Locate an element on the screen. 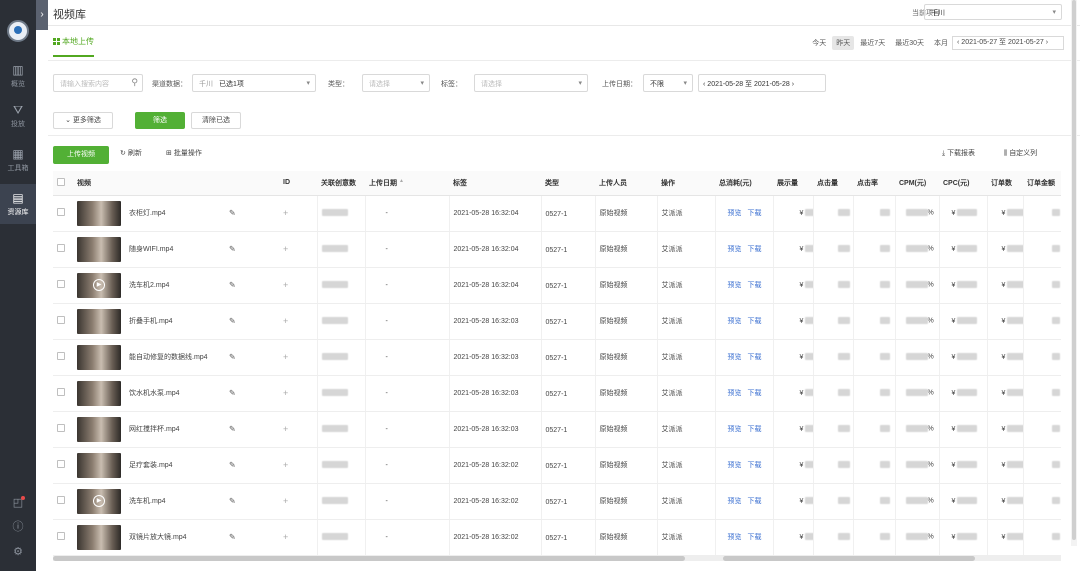  channel-select: 千川 已选1项 ▾ is located at coordinates (254, 83).